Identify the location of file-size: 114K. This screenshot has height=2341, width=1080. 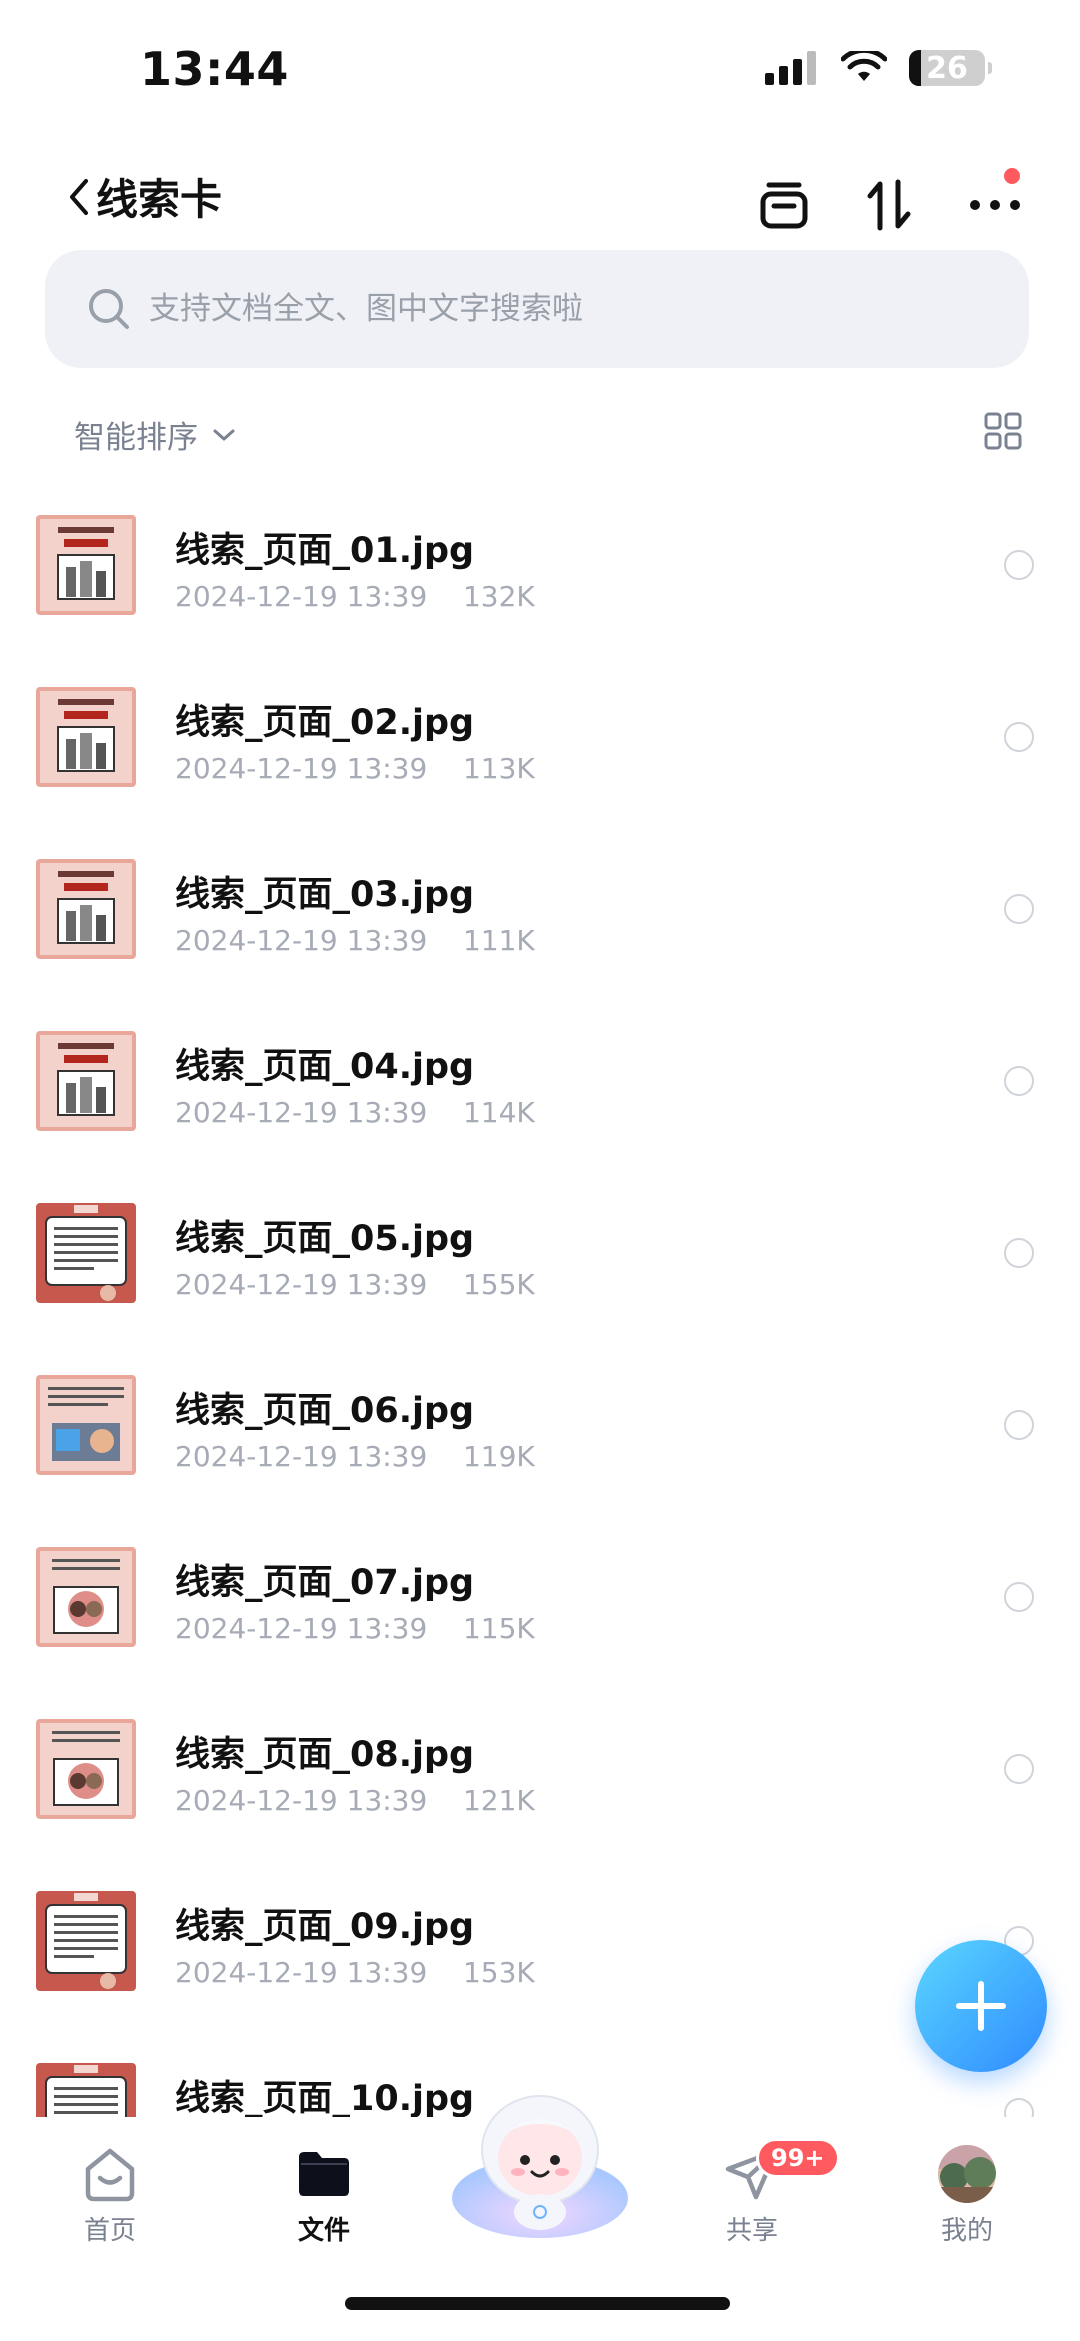
(498, 1112).